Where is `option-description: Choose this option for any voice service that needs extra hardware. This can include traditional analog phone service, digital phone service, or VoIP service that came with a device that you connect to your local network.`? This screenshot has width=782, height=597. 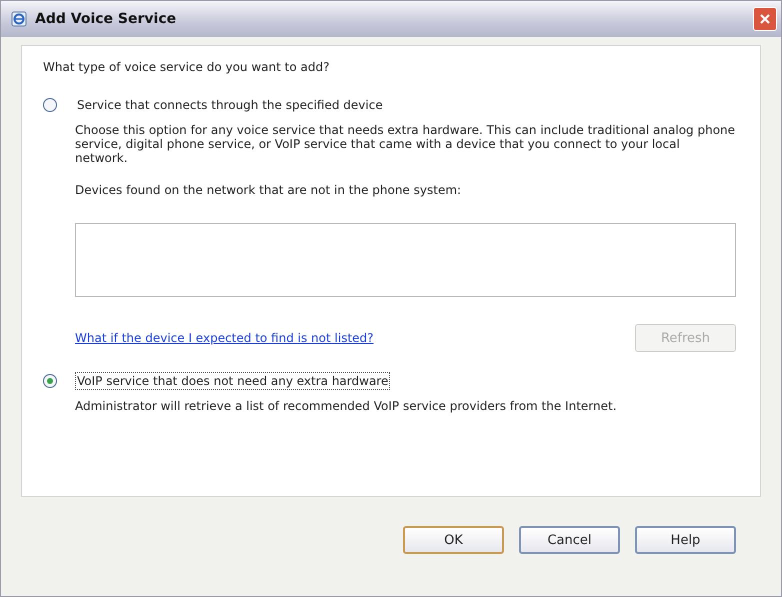
option-description: Choose this option for any voice service that needs extra hardware. This can include traditional analog phone service, digital phone service, or VoIP service that came with a device that you connect to your local network. is located at coordinates (405, 145).